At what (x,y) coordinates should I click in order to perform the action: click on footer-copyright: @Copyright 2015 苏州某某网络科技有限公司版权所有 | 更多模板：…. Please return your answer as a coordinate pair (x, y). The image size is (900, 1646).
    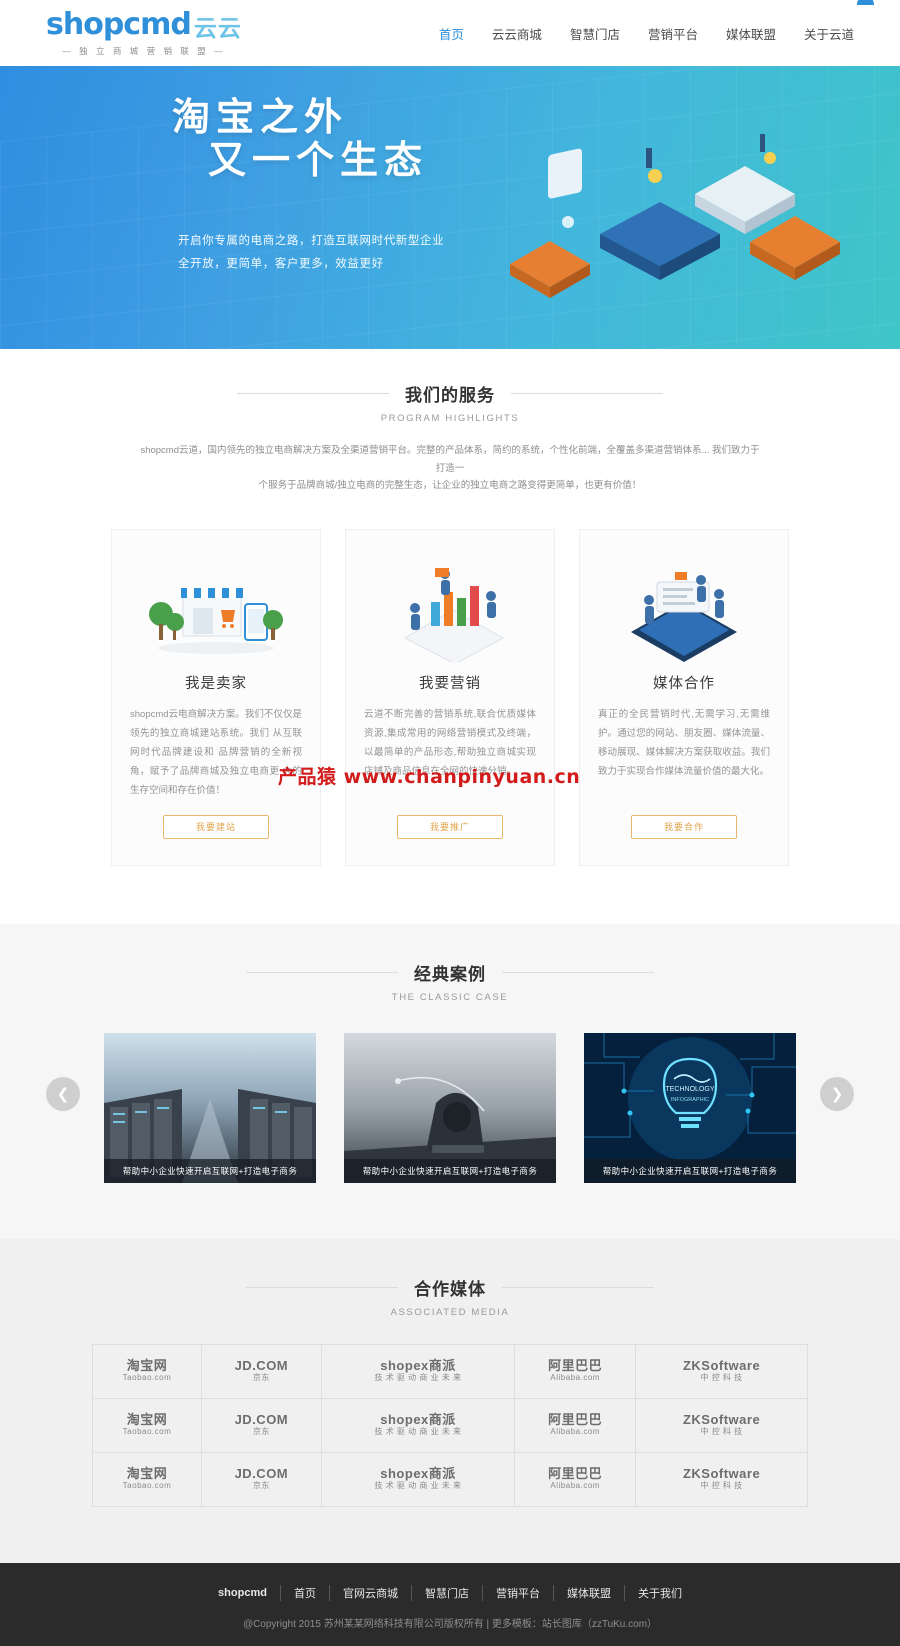
    Looking at the image, I should click on (450, 1622).